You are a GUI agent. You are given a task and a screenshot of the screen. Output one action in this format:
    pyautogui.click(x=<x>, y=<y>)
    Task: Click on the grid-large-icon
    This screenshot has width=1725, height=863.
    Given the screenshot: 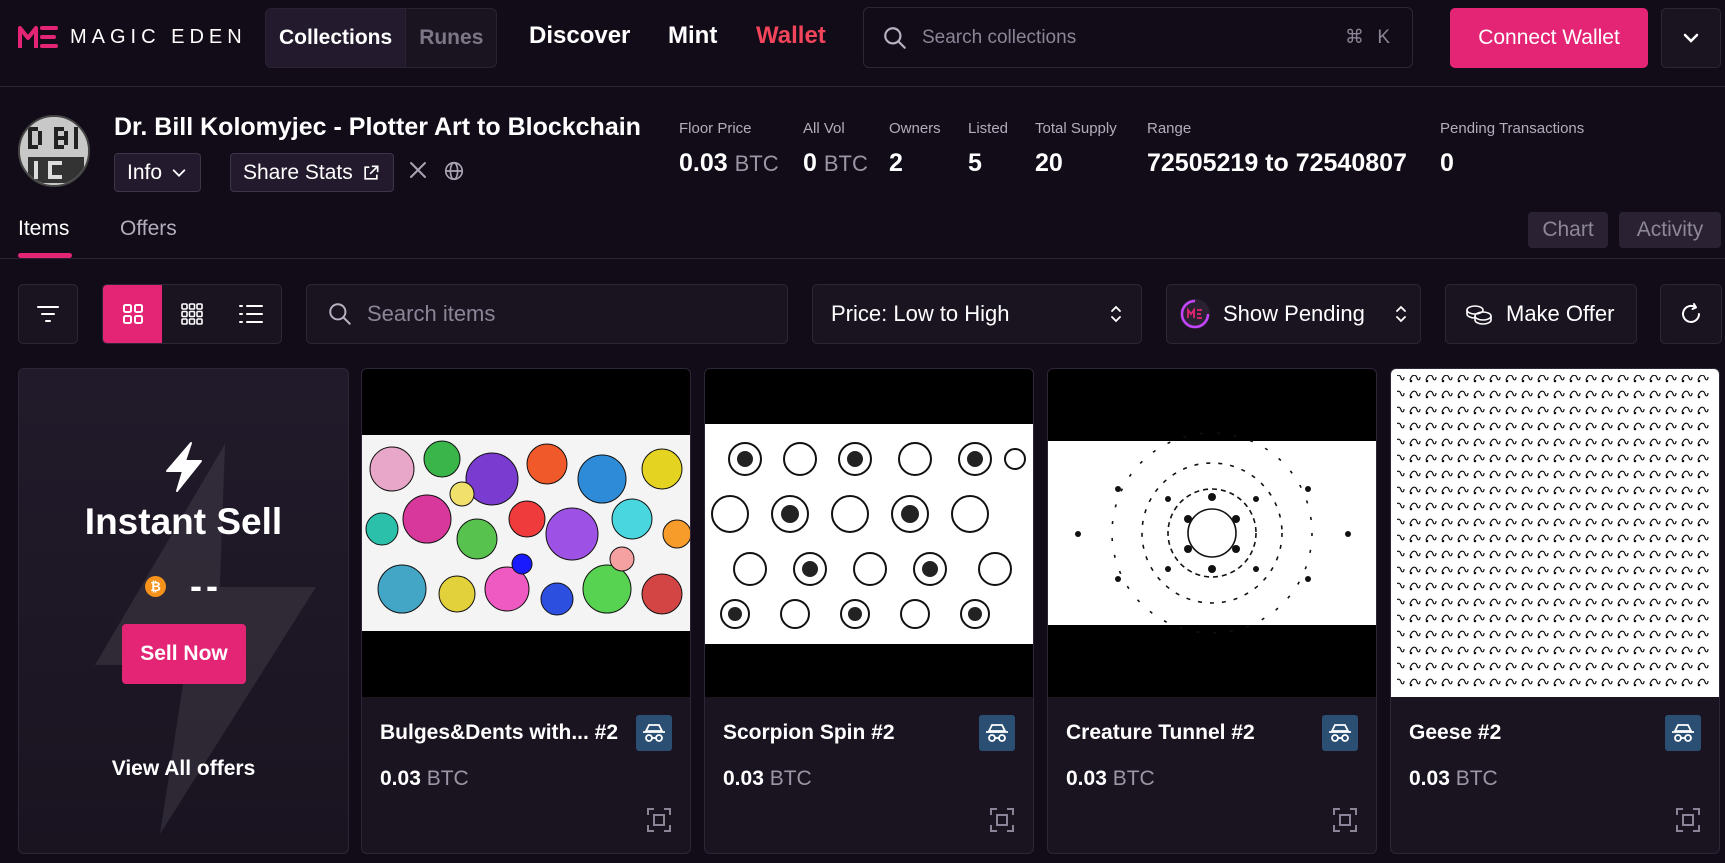 What is the action you would take?
    pyautogui.click(x=132, y=314)
    